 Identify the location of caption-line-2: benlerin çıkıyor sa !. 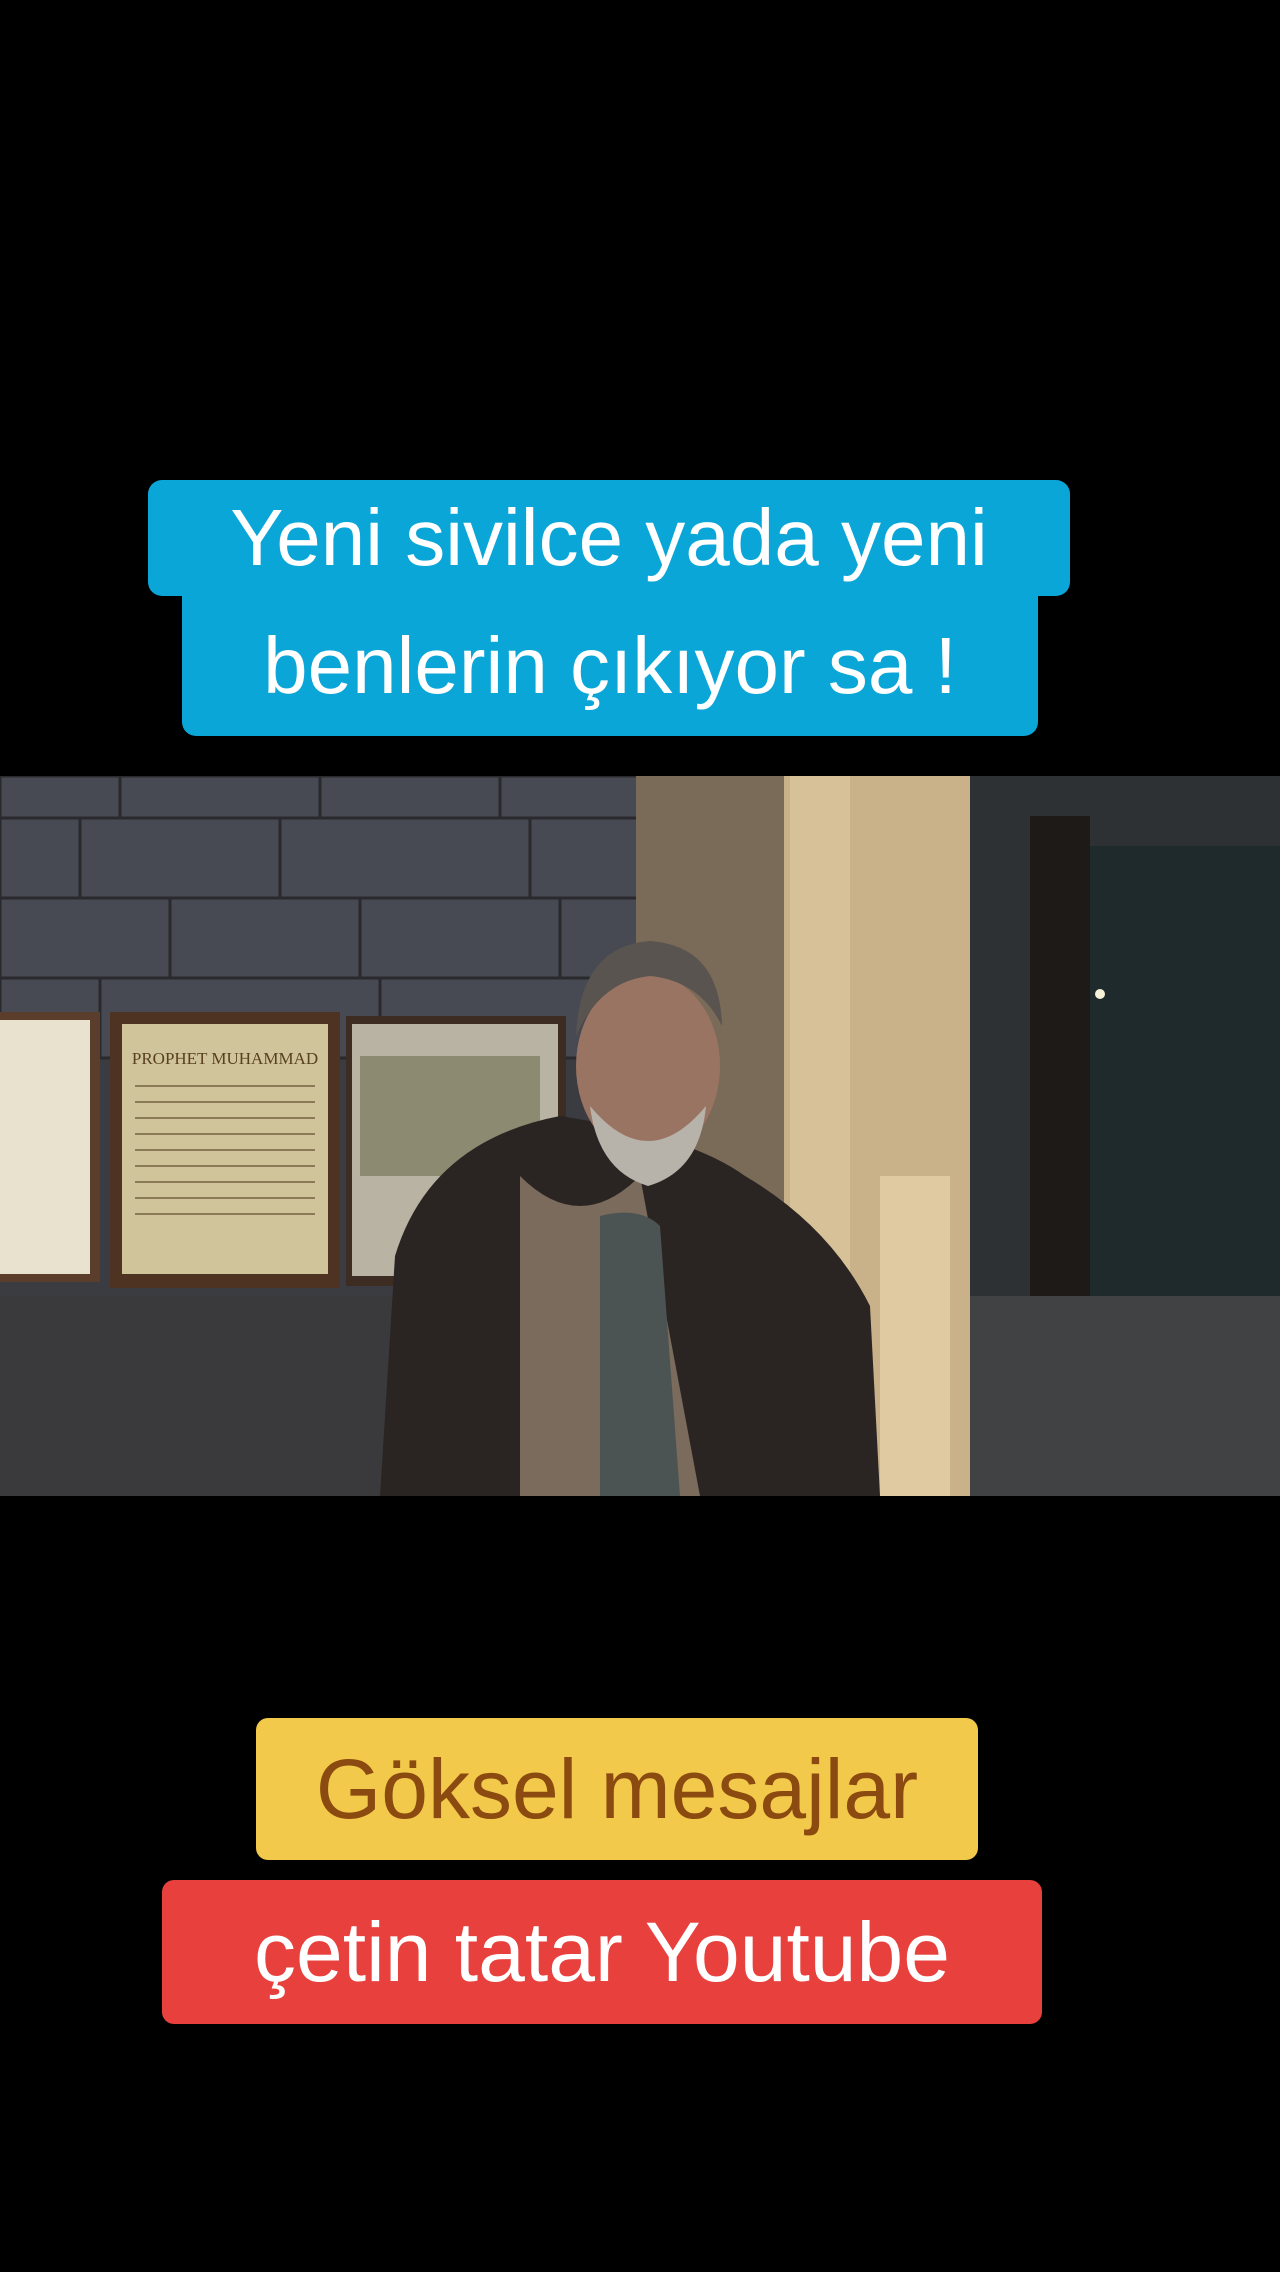
(610, 666).